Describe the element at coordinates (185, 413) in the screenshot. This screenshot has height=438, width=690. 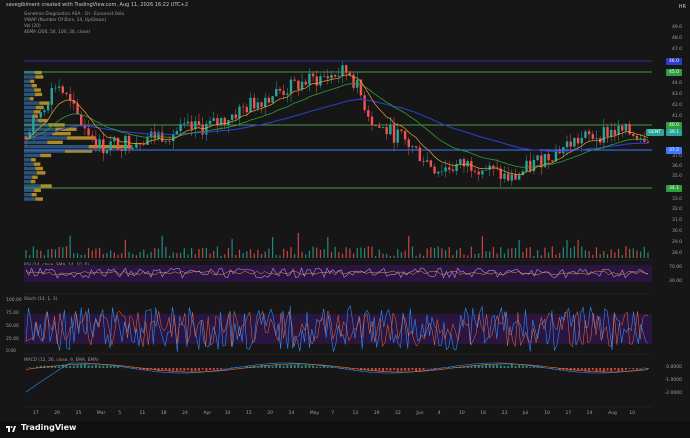
I see `date-label: 24` at that location.